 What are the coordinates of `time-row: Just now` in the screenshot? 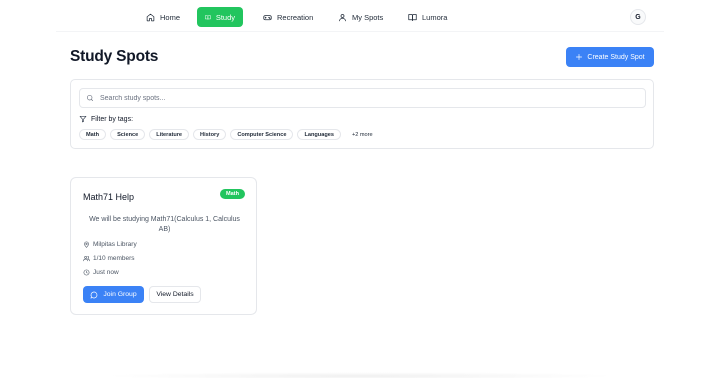 It's located at (101, 272).